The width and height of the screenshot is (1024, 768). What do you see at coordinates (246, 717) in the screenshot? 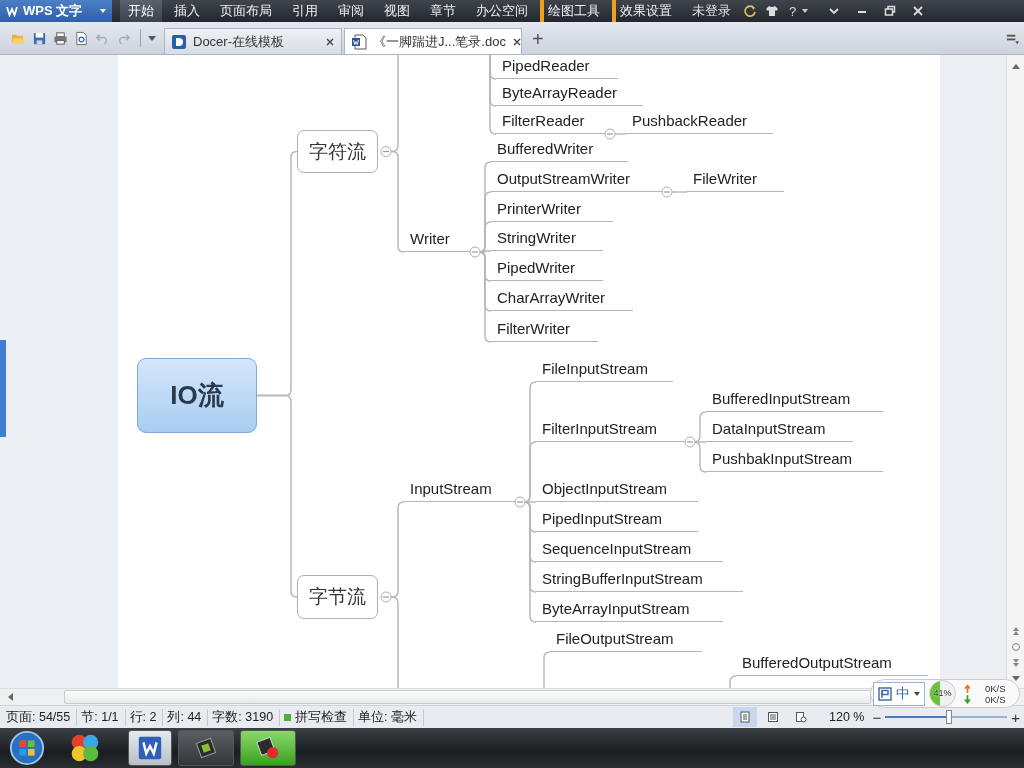
I see `status-text: 字数: 3190` at bounding box center [246, 717].